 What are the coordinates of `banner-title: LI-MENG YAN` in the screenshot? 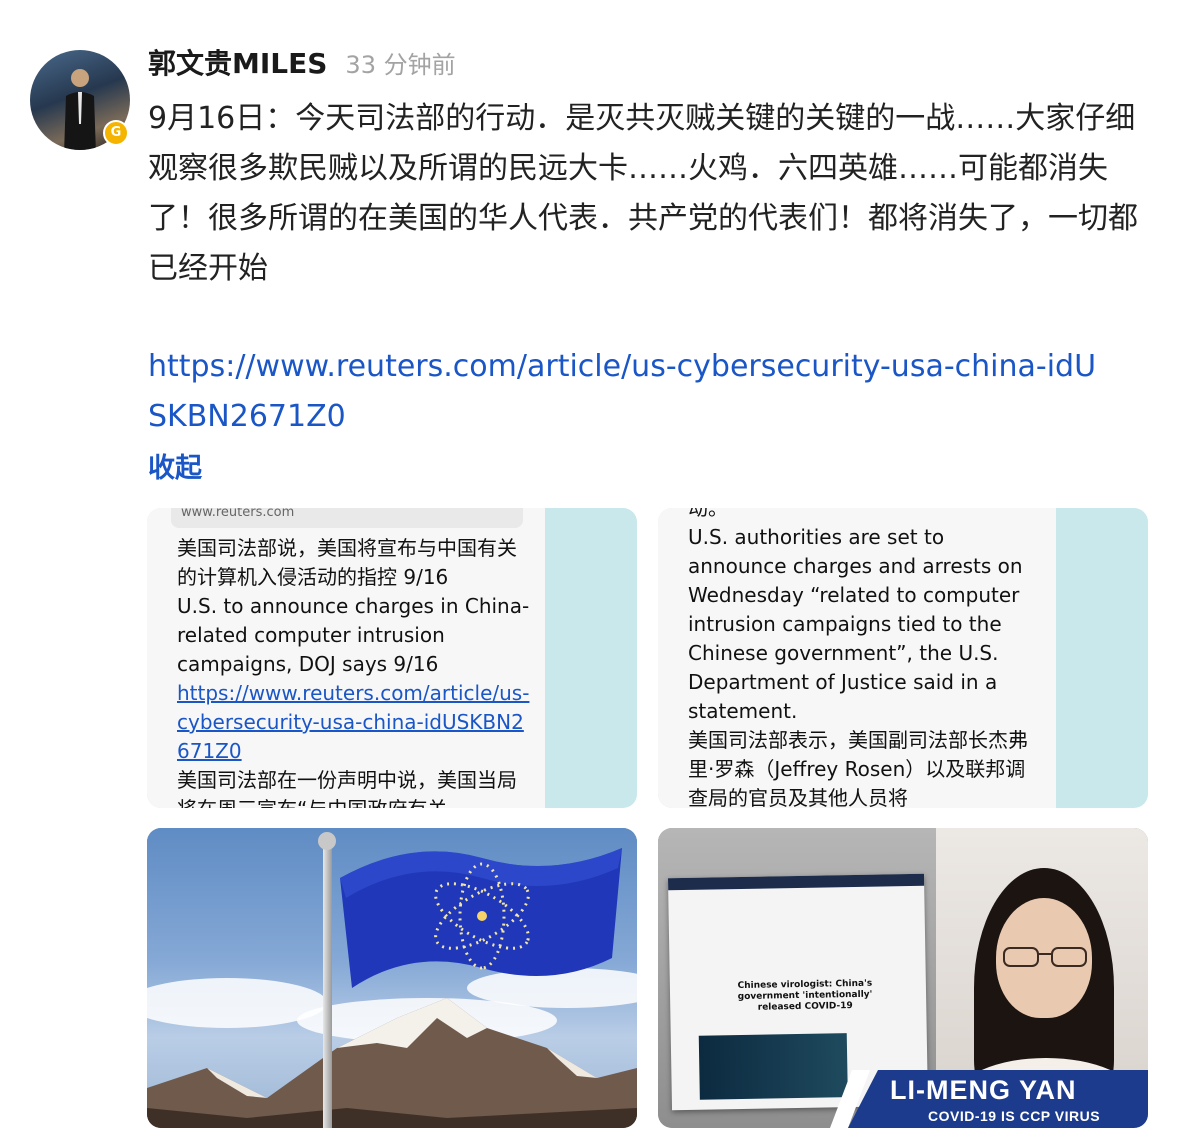 It's located at (983, 1090).